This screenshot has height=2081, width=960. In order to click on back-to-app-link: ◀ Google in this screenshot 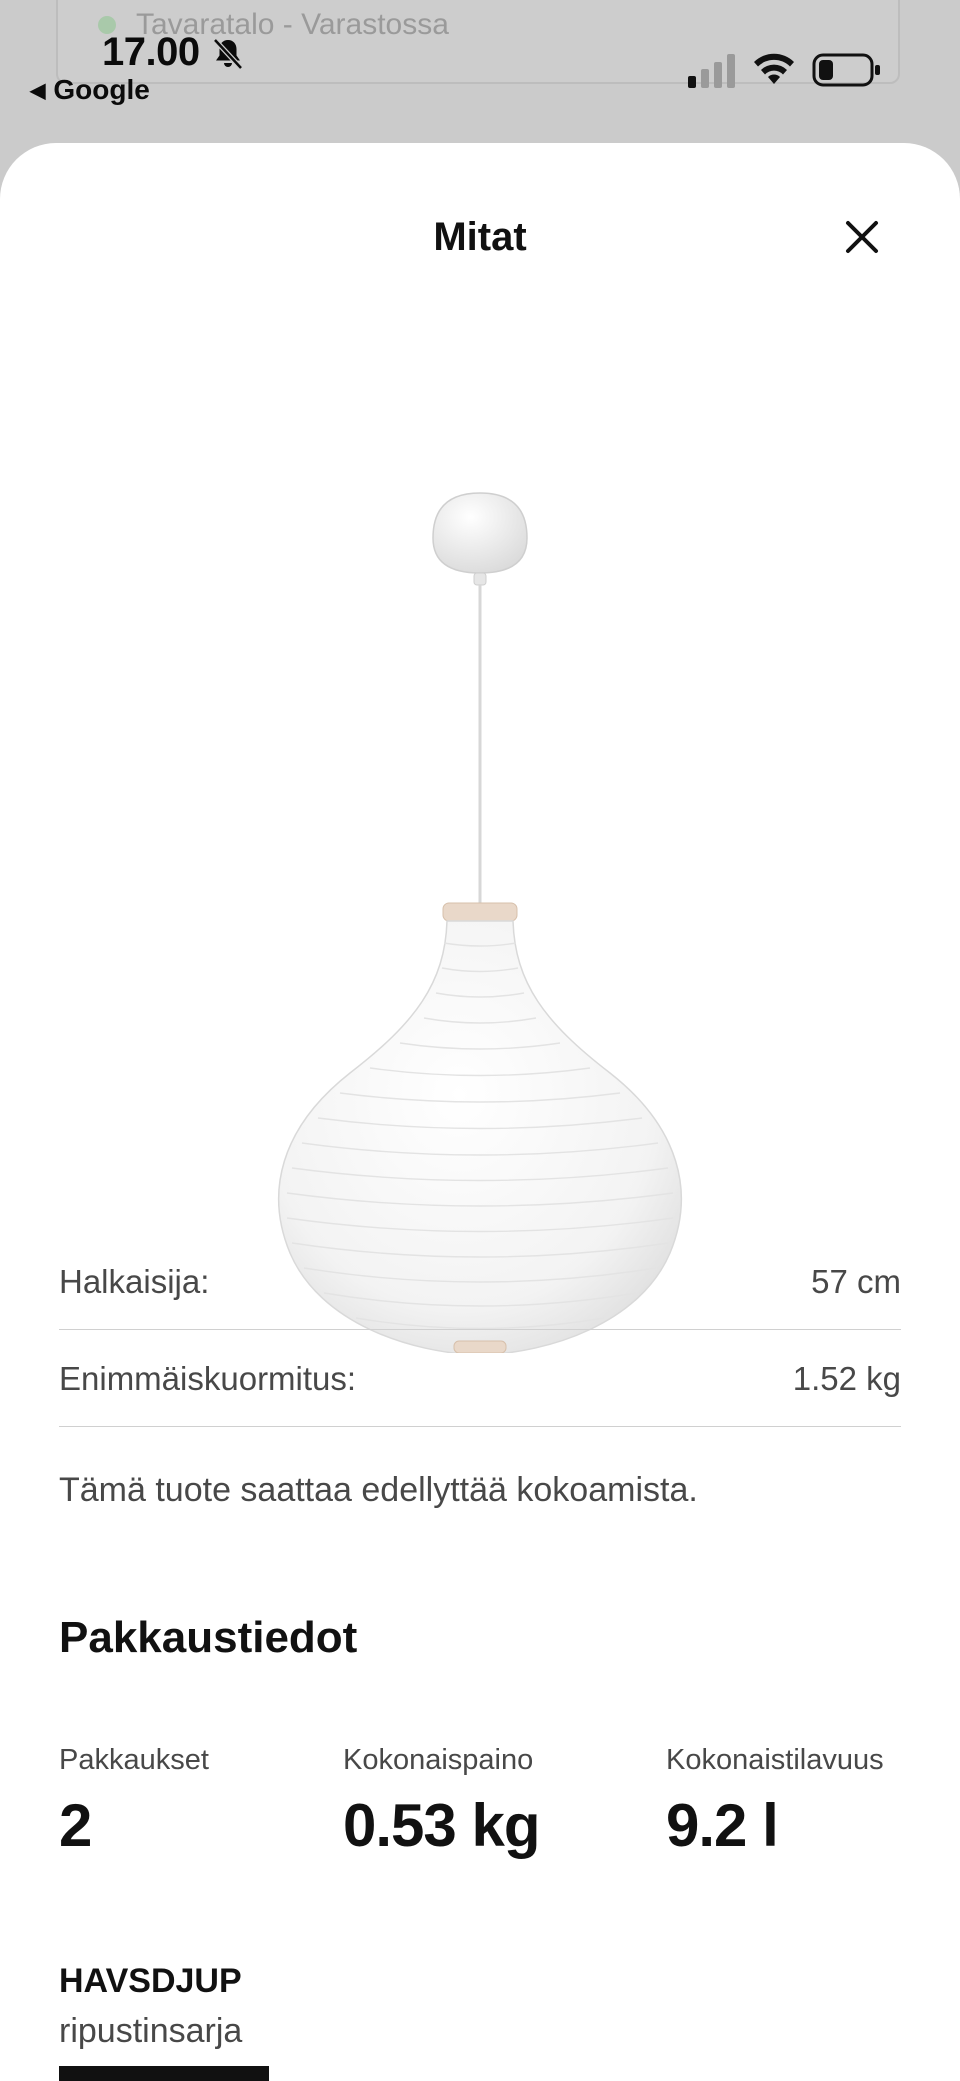, I will do `click(90, 90)`.